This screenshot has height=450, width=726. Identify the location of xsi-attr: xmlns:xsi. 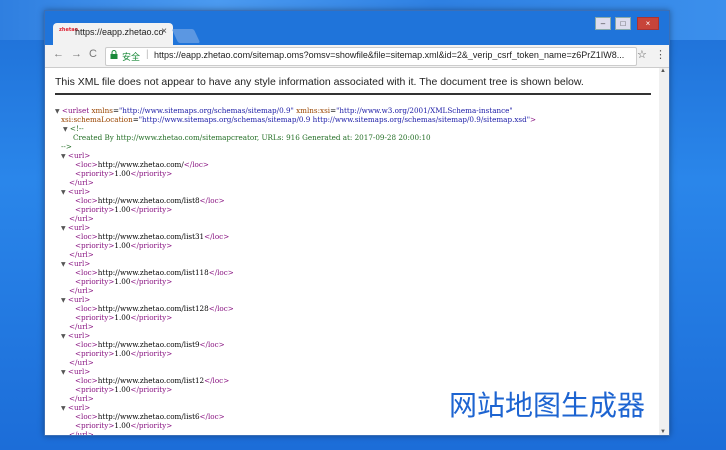
(313, 110).